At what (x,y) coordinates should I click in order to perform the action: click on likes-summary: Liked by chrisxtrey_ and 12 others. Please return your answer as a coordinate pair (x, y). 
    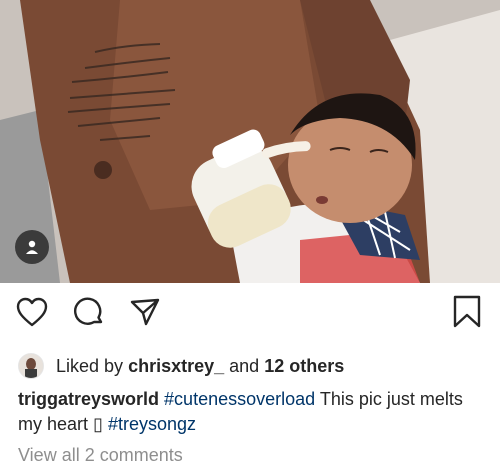
    Looking at the image, I should click on (181, 366).